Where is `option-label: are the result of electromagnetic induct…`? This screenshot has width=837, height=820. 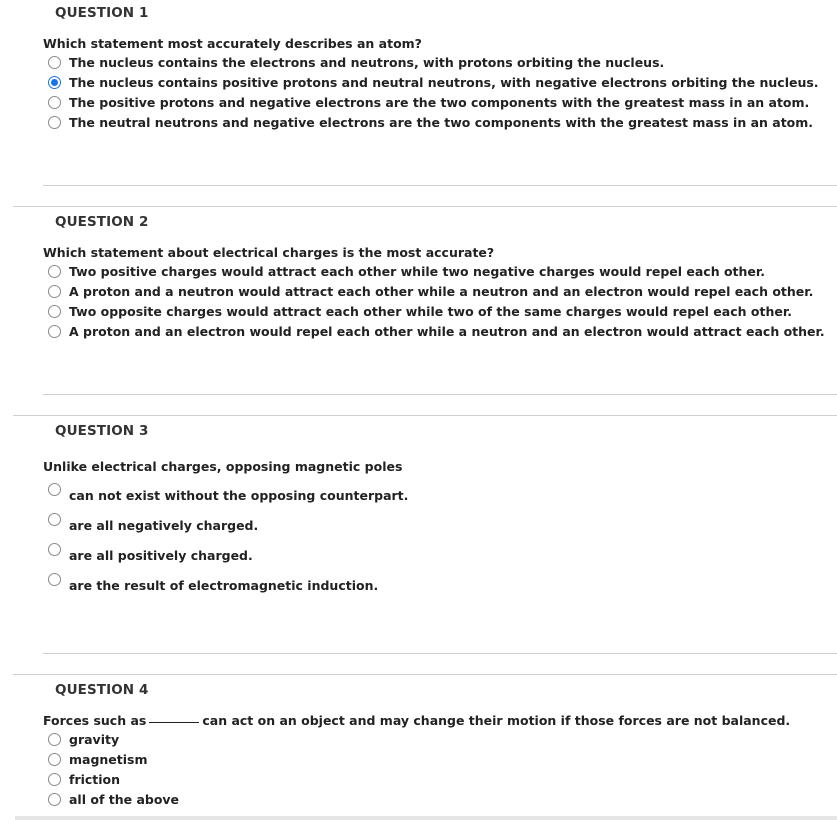
option-label: are the result of electromagnetic induct… is located at coordinates (223, 585).